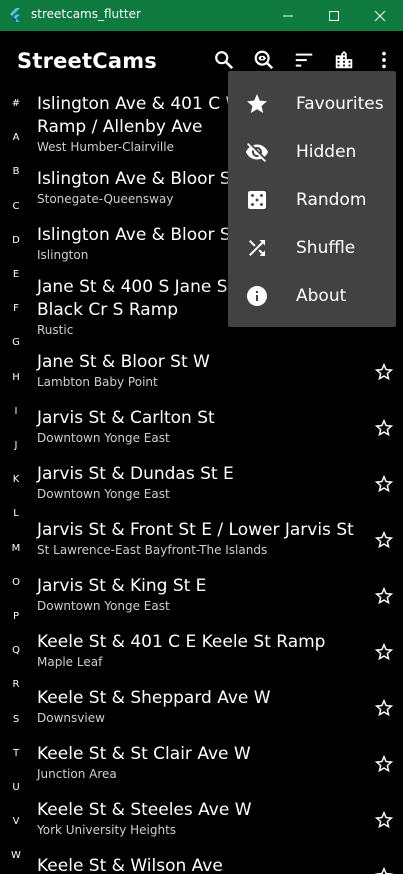 The image size is (403, 874). Describe the element at coordinates (16, 582) in the screenshot. I see `alphabet-letter: O` at that location.